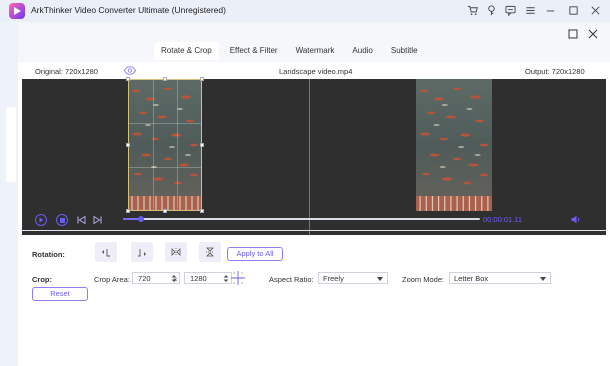 This screenshot has width=610, height=366. I want to click on menu-icon, so click(530, 10).